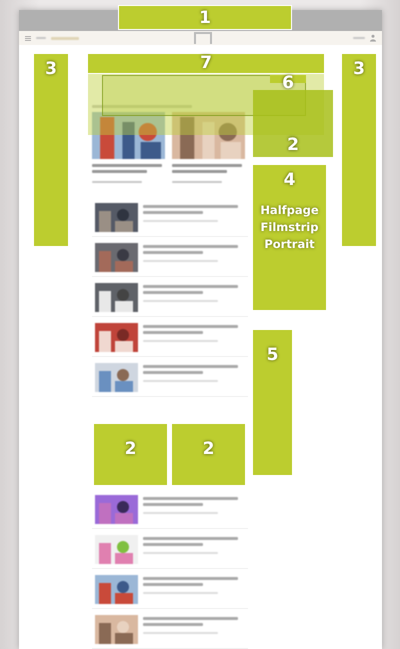 Image resolution: width=400 pixels, height=649 pixels. Describe the element at coordinates (290, 180) in the screenshot. I see `zone-number: 4` at that location.